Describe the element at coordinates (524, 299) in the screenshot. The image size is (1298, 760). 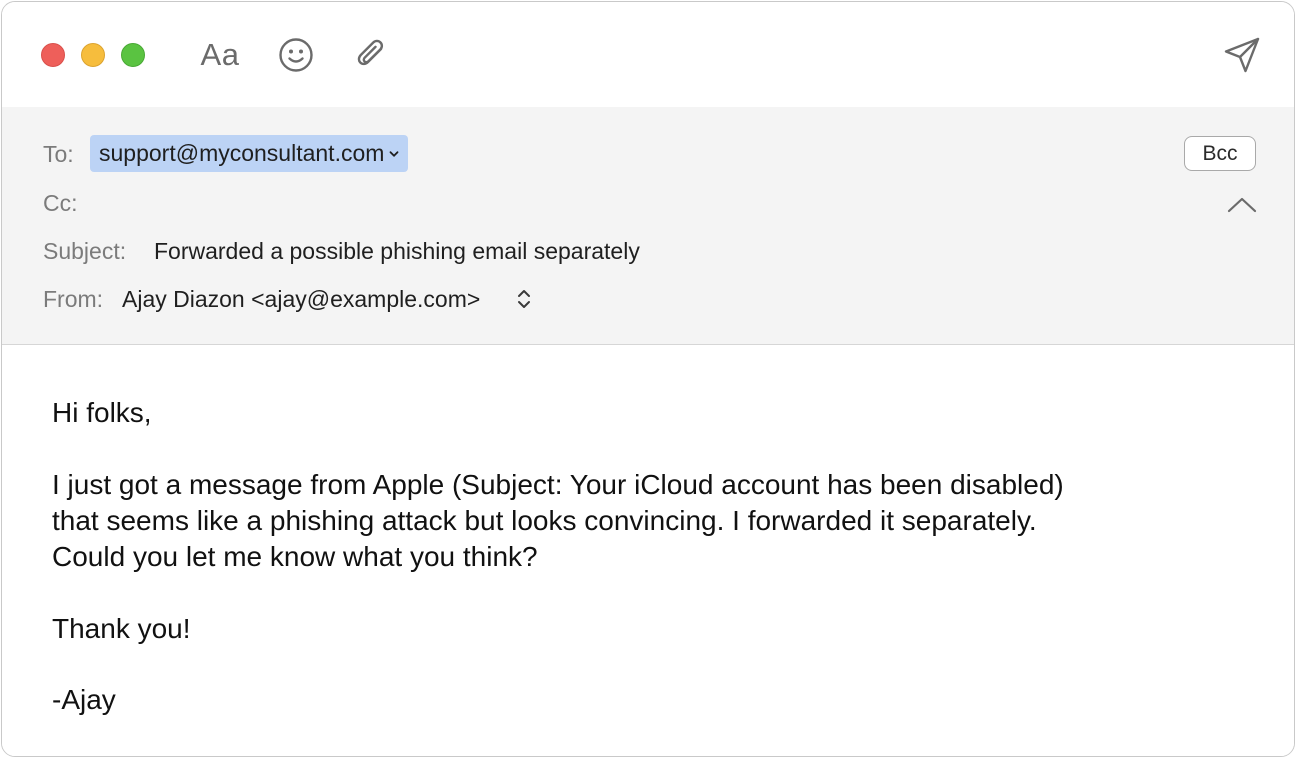
I see `updown-chevron-icon` at that location.